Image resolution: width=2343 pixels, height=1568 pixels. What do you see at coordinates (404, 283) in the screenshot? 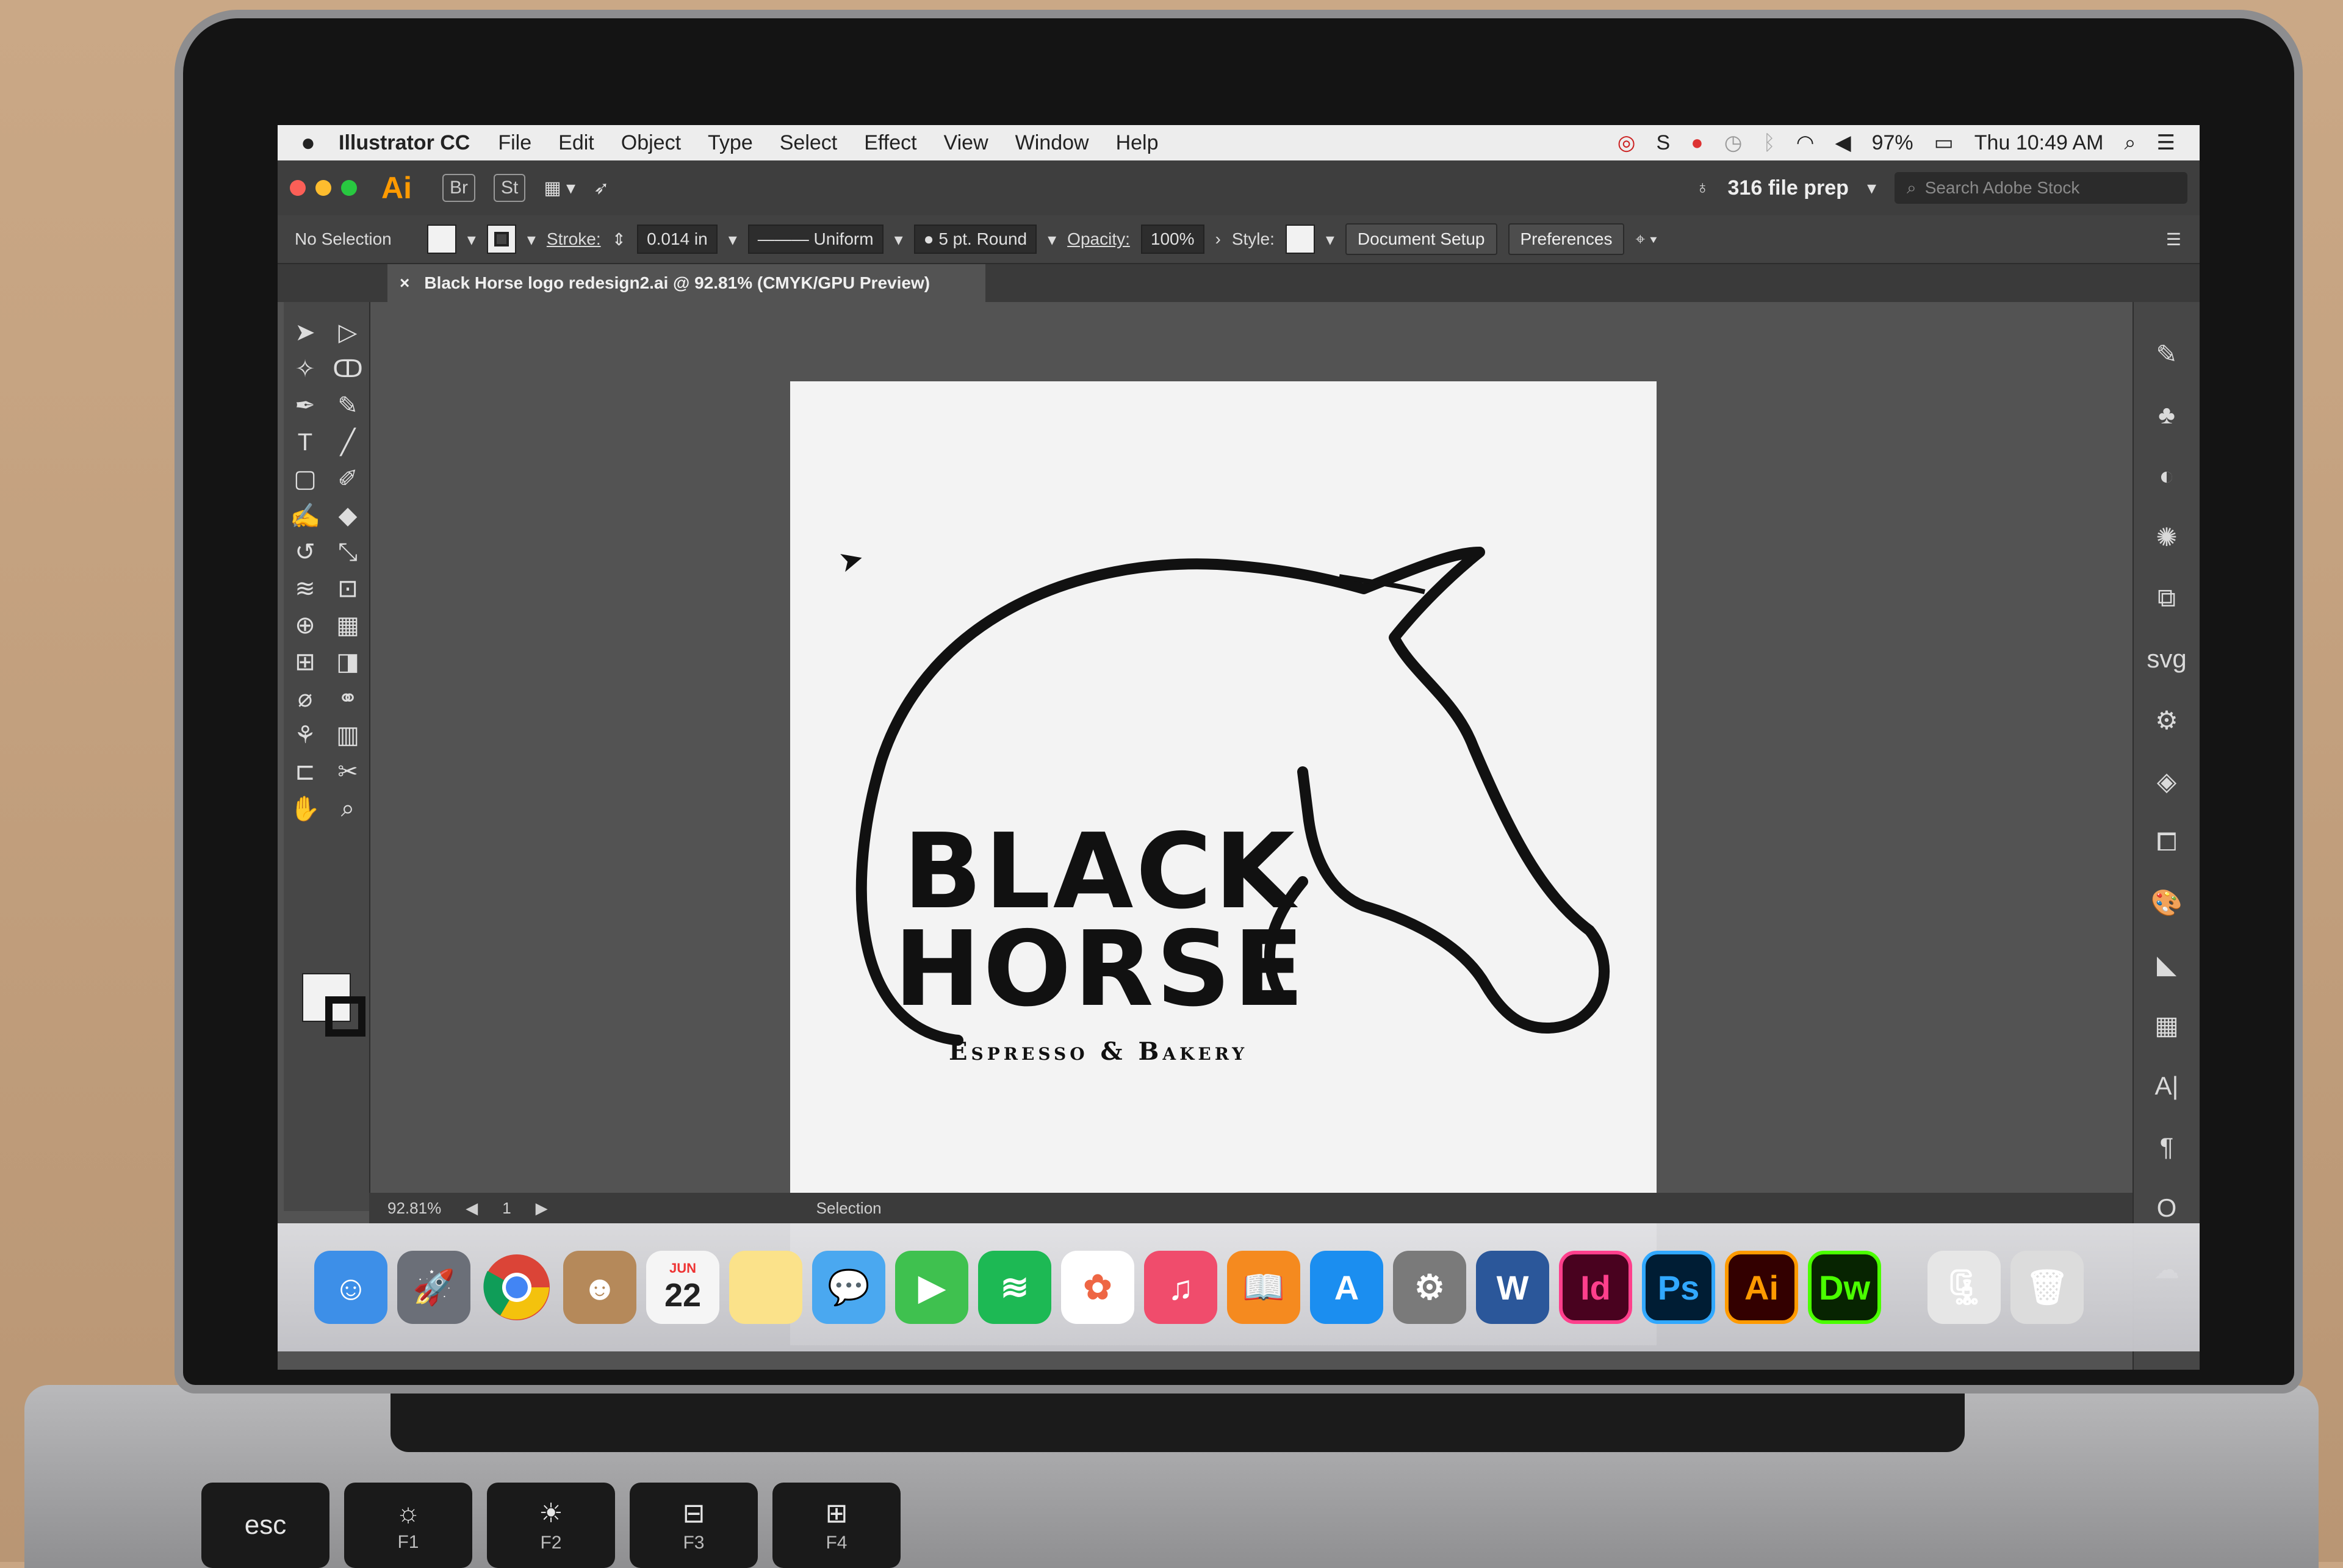
I see `close-tab-icon: ×` at bounding box center [404, 283].